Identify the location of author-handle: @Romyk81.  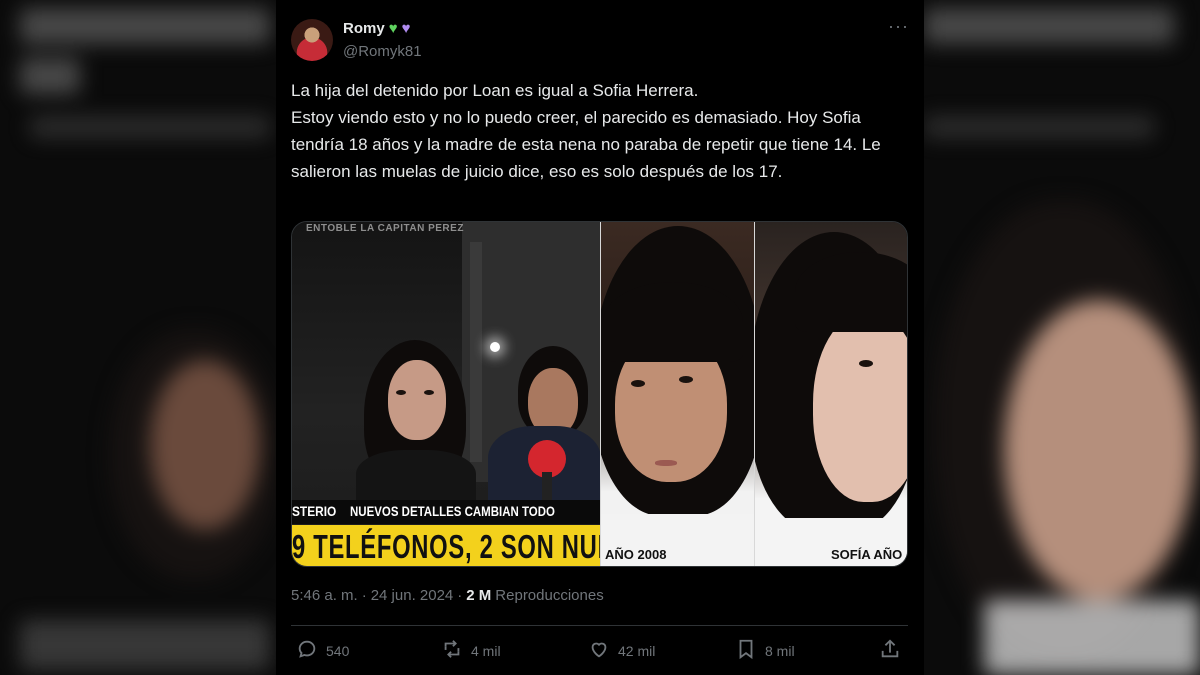
(382, 51).